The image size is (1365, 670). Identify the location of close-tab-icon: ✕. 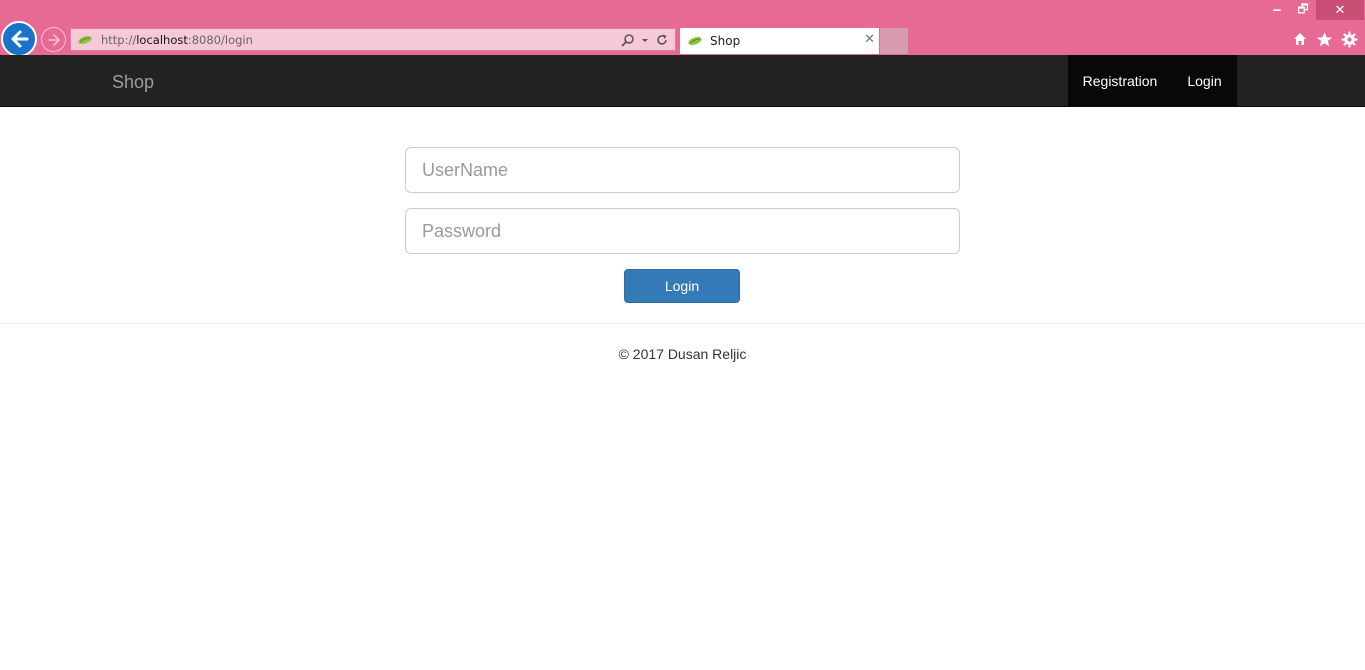
(869, 39).